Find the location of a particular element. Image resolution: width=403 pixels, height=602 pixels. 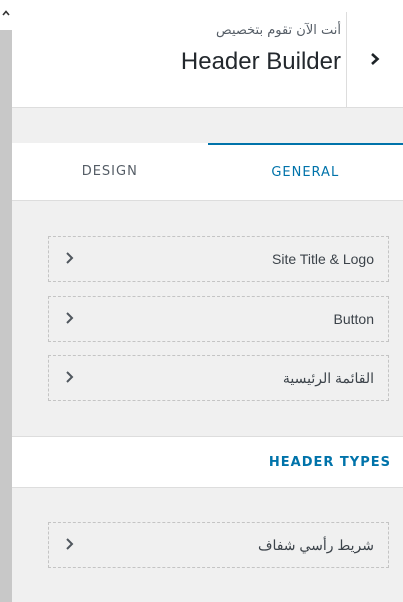

item-label: القائمة الرئيسية is located at coordinates (328, 377).